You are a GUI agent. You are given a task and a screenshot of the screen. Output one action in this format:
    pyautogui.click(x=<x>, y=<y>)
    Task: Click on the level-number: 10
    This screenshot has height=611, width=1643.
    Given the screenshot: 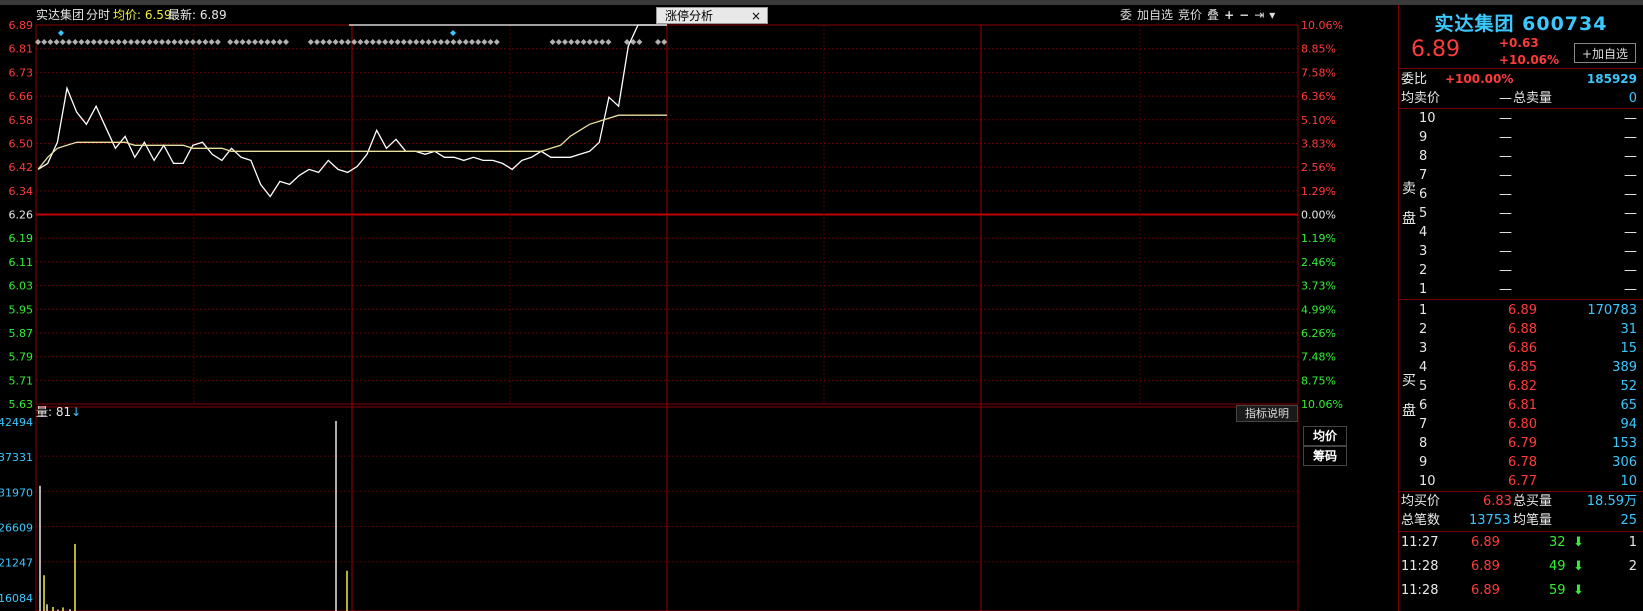 What is the action you would take?
    pyautogui.click(x=1427, y=118)
    